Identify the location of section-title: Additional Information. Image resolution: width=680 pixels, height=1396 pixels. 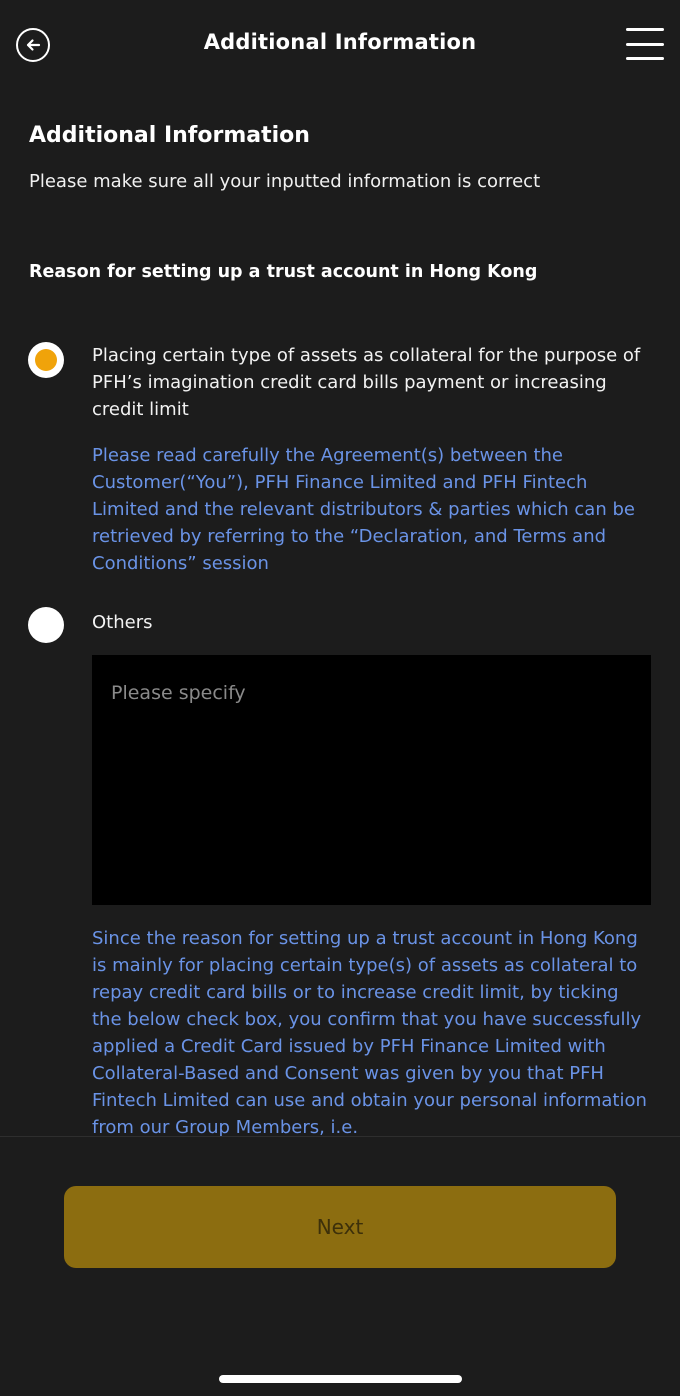
(169, 135).